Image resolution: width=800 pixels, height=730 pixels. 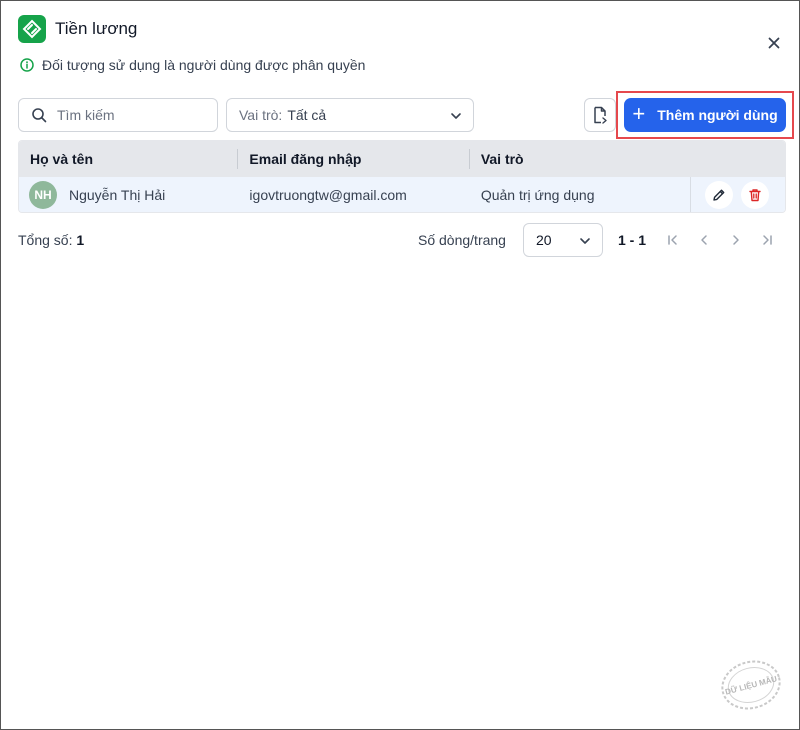 I want to click on pencil-icon, so click(x=719, y=195).